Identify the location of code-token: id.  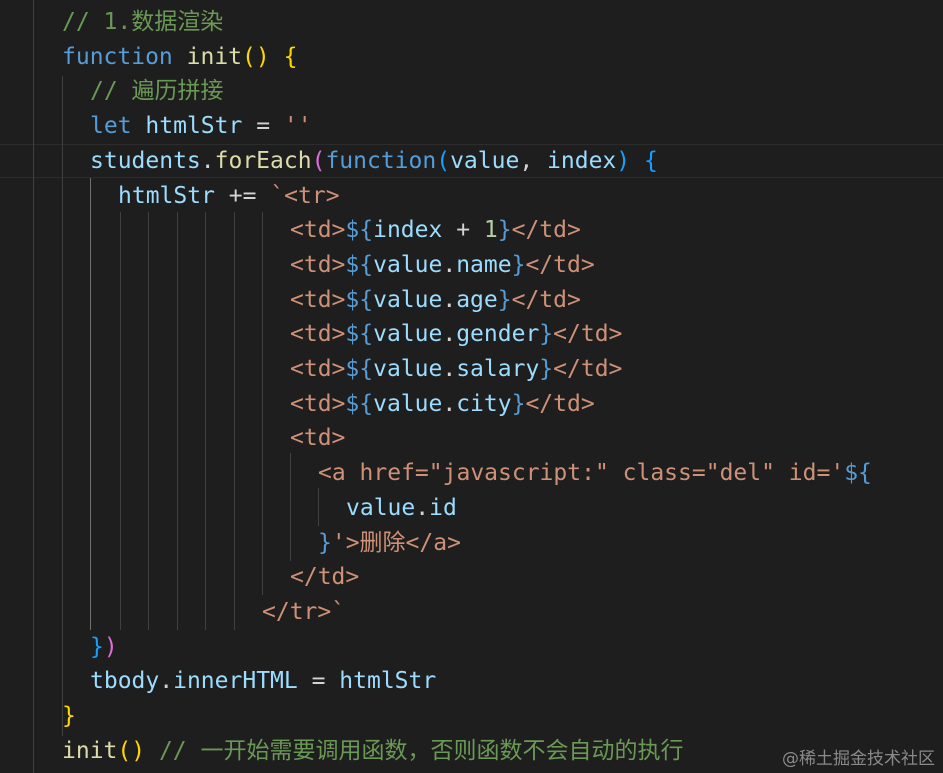
(443, 507).